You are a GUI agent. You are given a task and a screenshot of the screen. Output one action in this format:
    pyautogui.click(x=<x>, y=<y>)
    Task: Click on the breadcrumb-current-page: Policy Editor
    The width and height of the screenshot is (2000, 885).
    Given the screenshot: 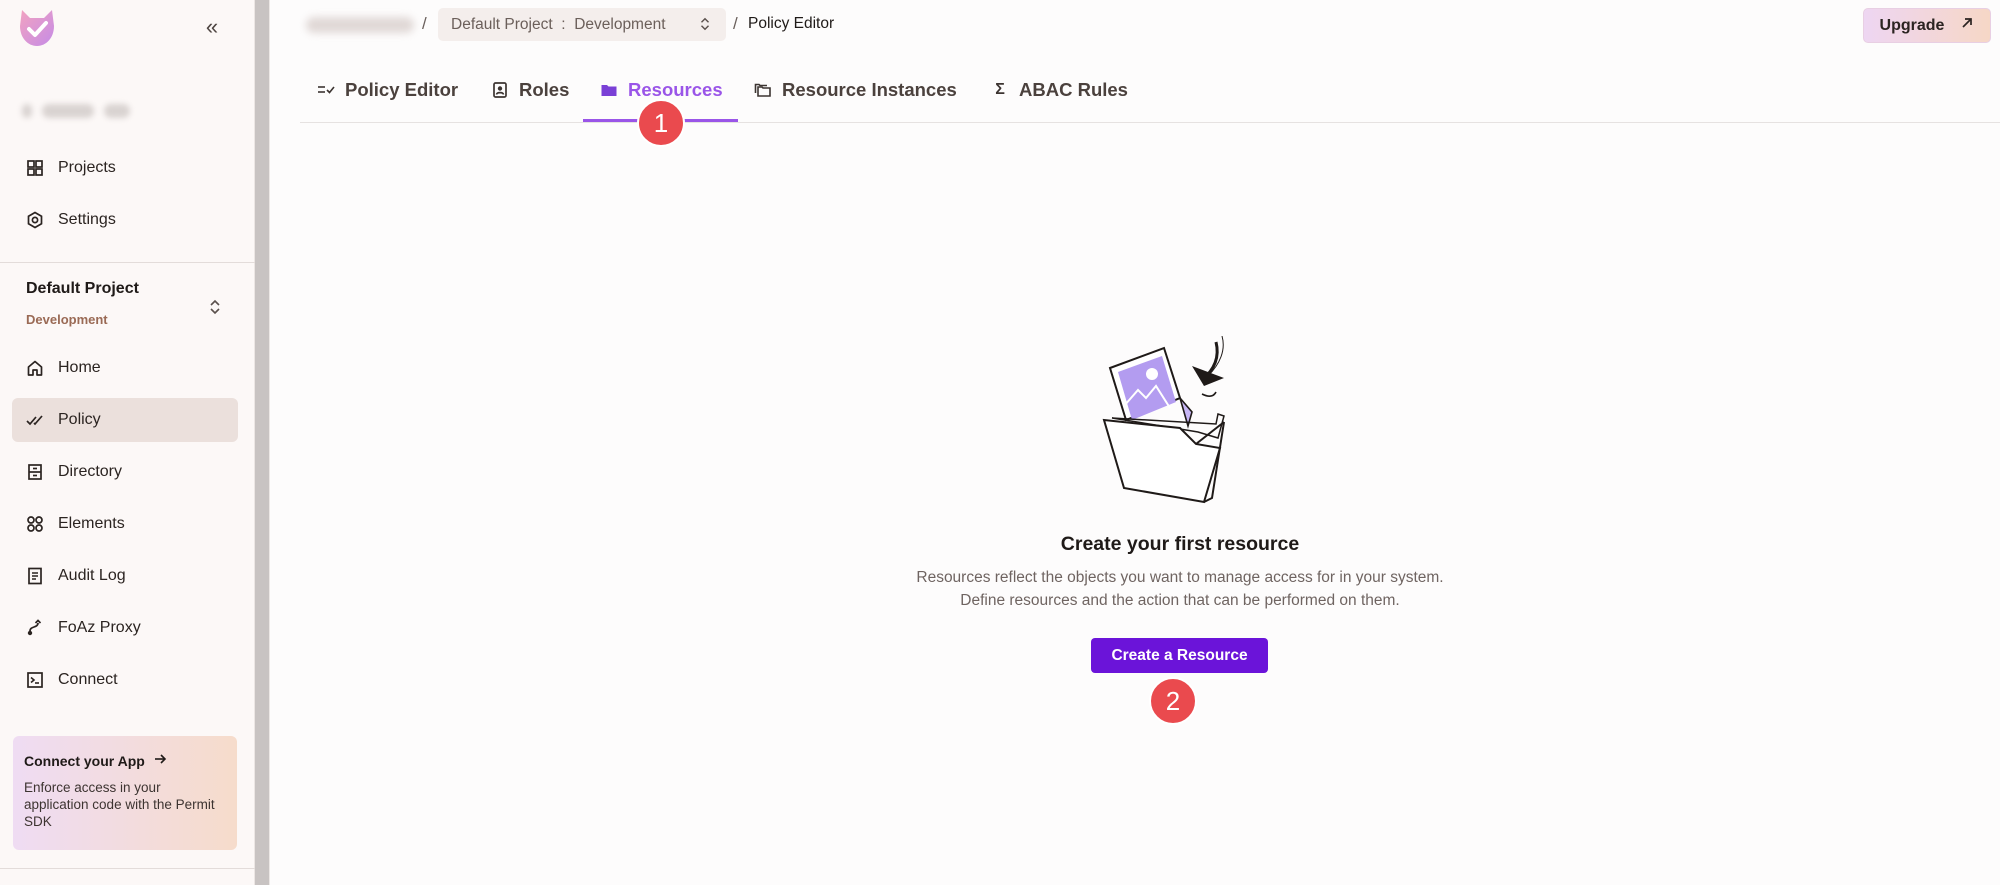 What is the action you would take?
    pyautogui.click(x=791, y=23)
    